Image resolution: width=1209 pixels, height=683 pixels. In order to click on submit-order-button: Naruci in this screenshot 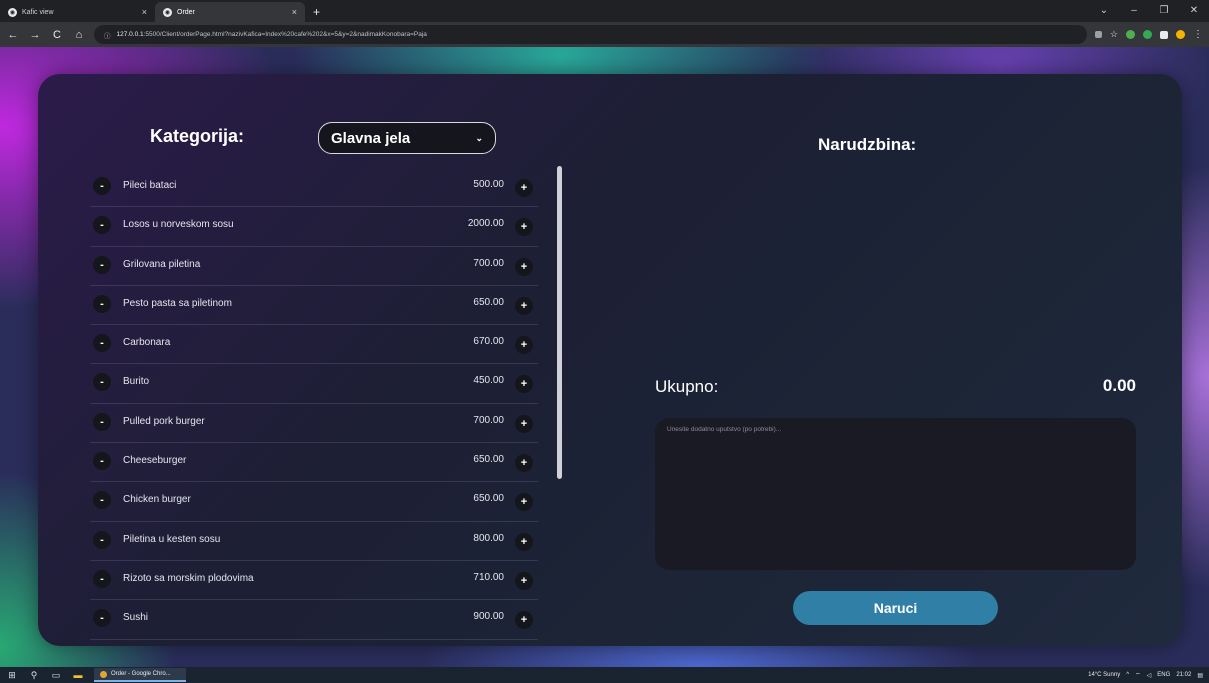, I will do `click(895, 608)`.